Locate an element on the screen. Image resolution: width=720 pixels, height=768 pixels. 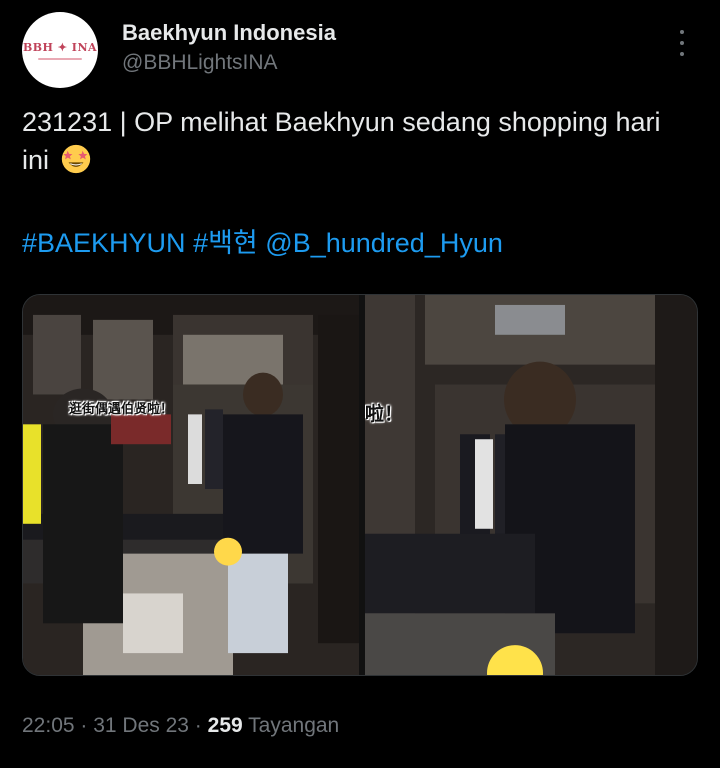
hashtag-baekhyun: #BAEKHYUN is located at coordinates (104, 243).